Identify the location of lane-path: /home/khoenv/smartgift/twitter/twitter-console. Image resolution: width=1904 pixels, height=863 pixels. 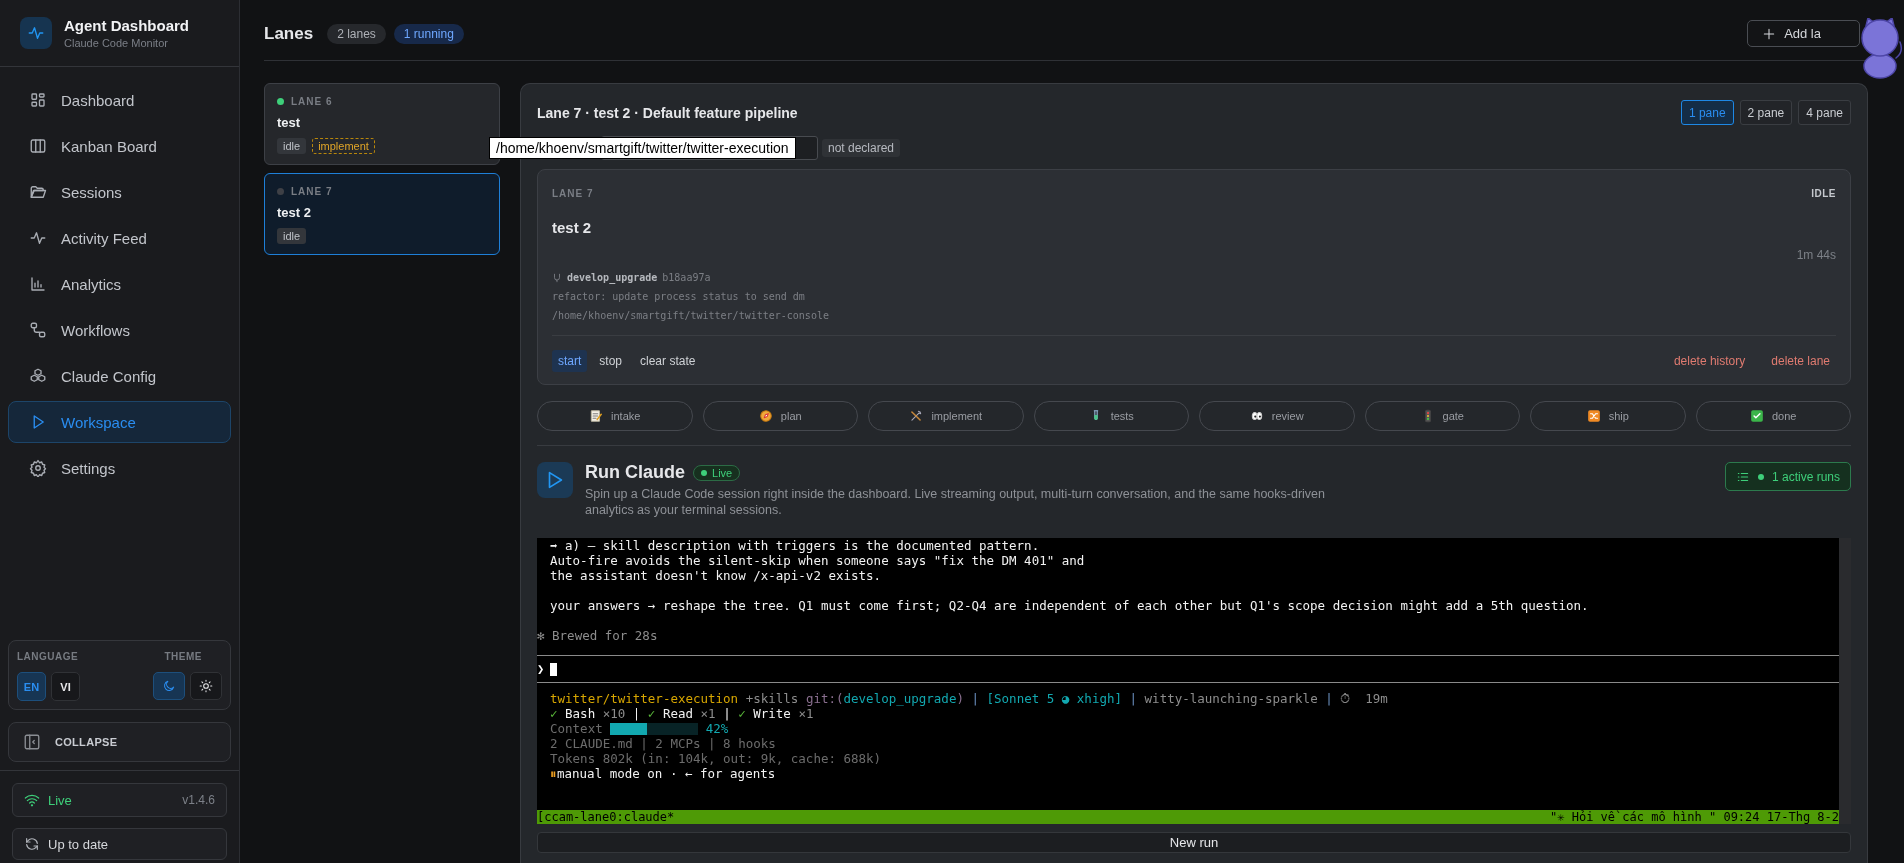
(690, 315).